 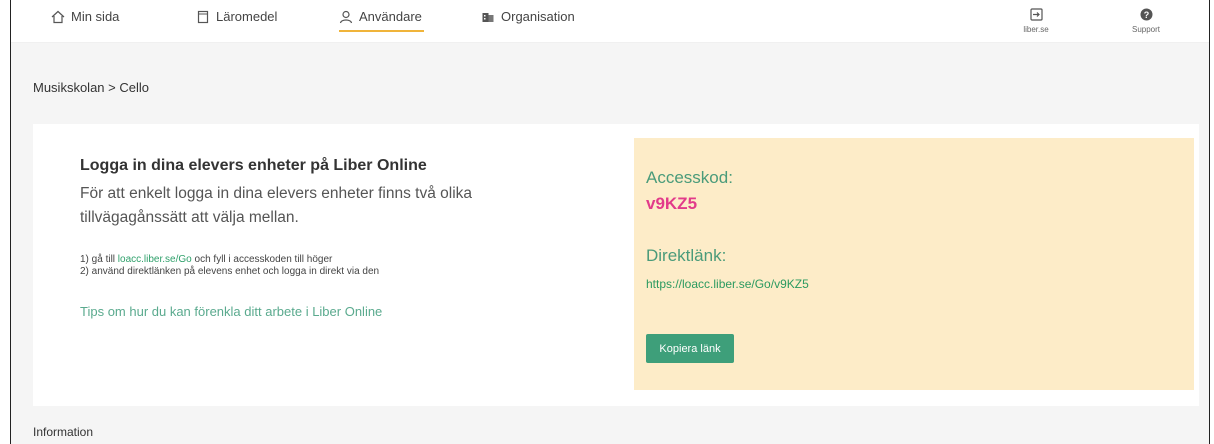 I want to click on direct-link-label: Direktlänk:, so click(x=686, y=255).